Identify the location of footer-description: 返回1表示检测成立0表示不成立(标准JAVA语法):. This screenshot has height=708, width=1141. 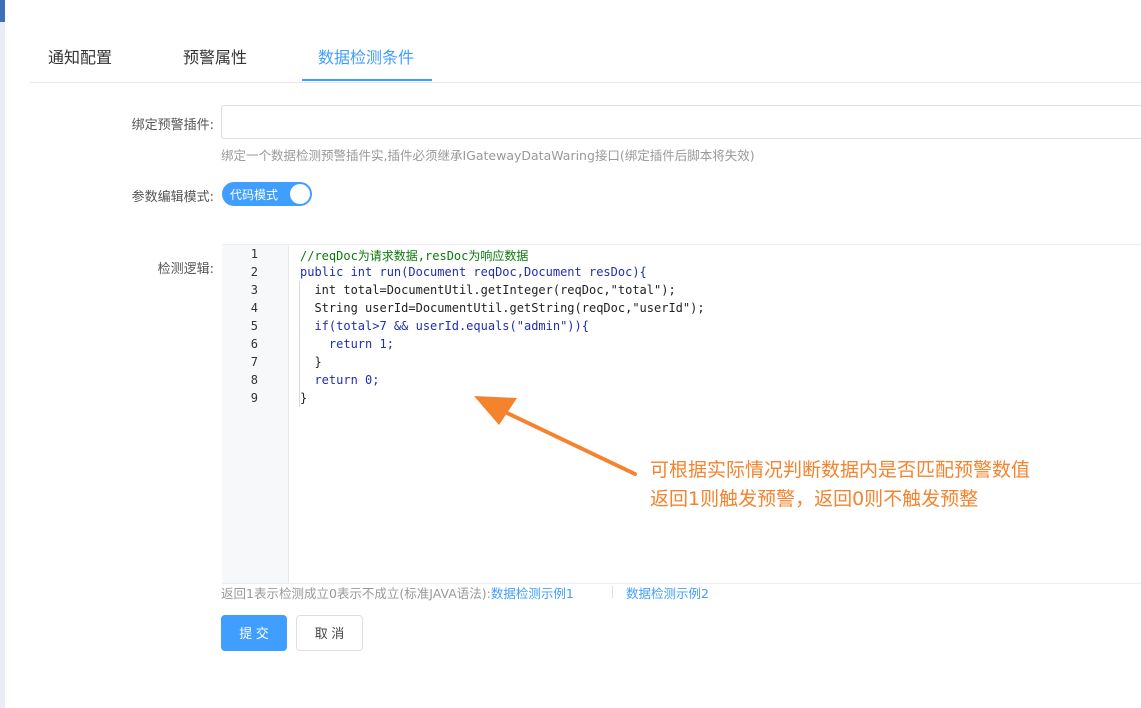
(356, 593).